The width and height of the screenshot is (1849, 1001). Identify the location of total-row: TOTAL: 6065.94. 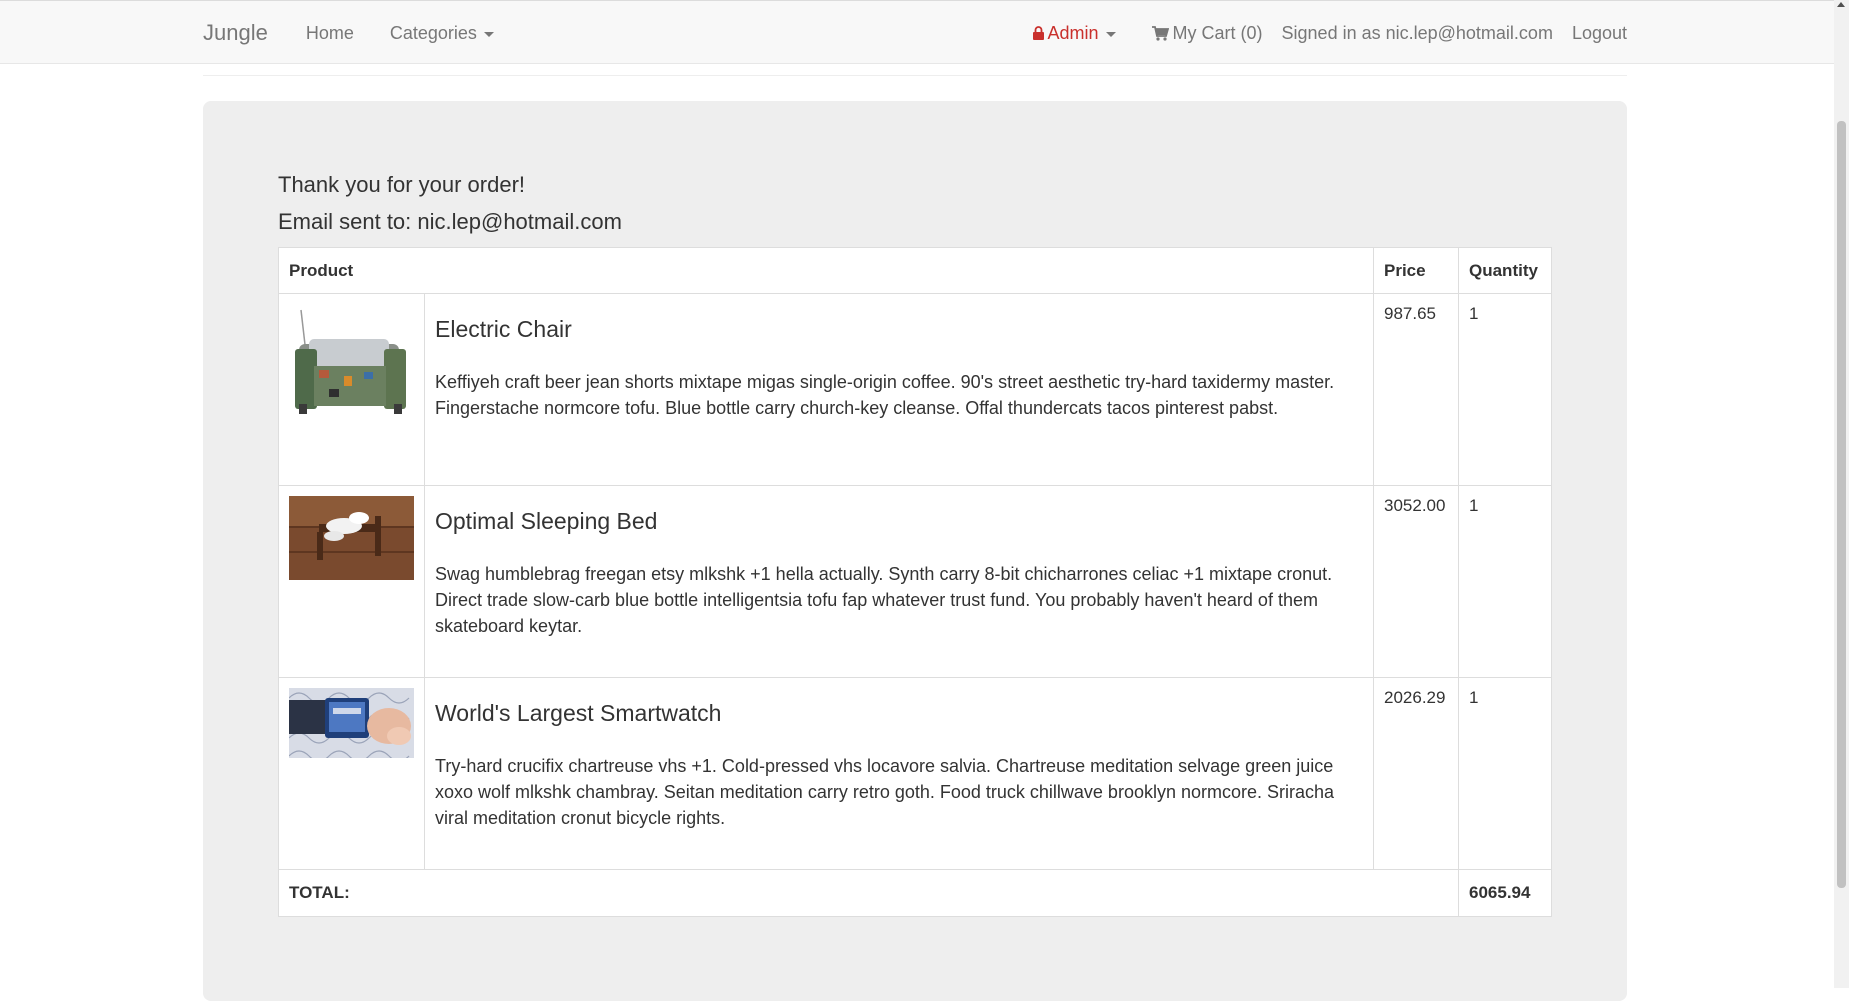
(915, 893).